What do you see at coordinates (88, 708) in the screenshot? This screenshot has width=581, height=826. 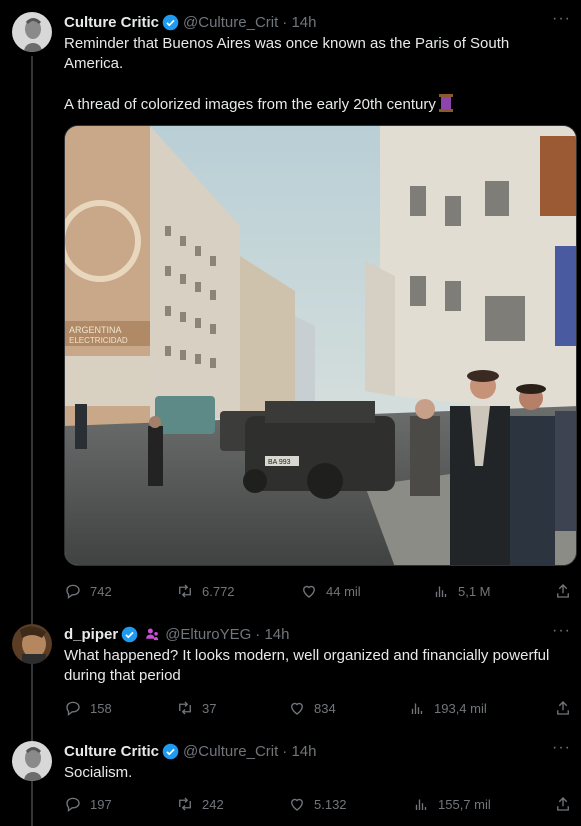 I see `reply-button: 158` at bounding box center [88, 708].